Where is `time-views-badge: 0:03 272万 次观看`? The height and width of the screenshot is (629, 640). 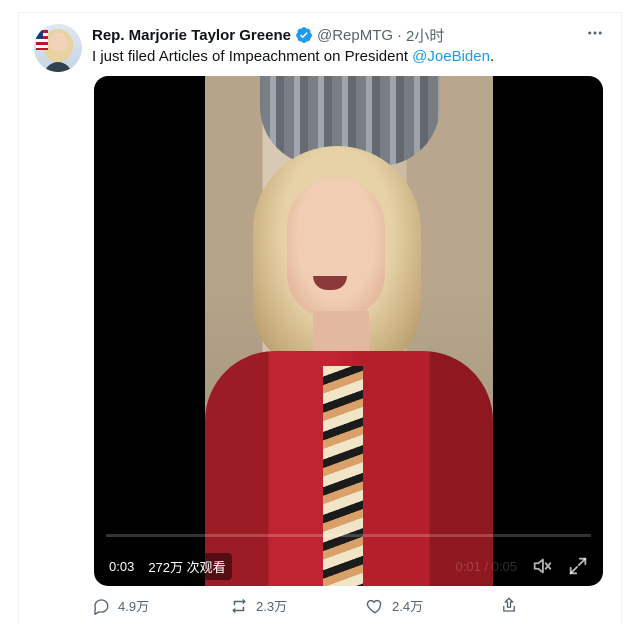 time-views-badge: 0:03 272万 次观看 is located at coordinates (167, 566).